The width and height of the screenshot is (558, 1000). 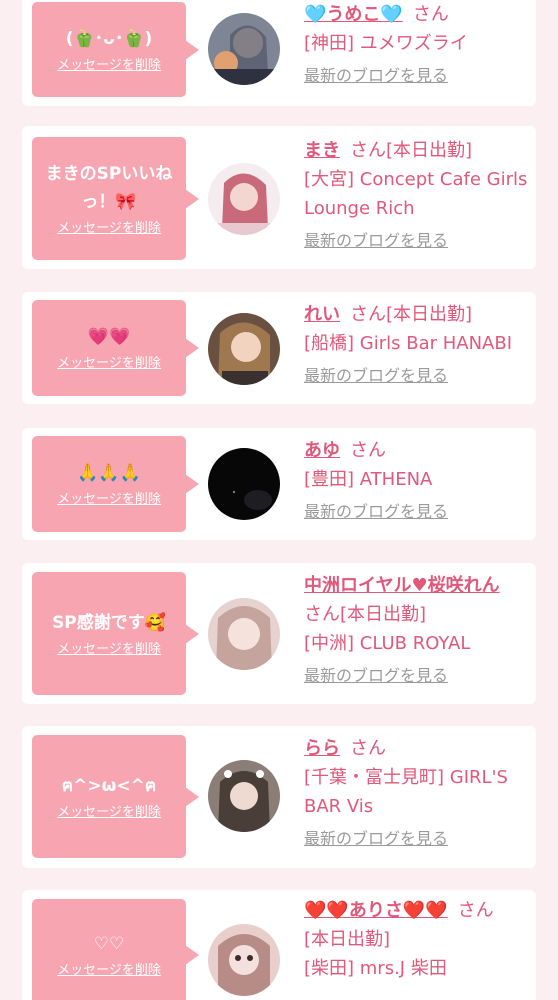 I want to click on message-bubble: ♡♡ メッセージを削除, so click(x=115, y=949).